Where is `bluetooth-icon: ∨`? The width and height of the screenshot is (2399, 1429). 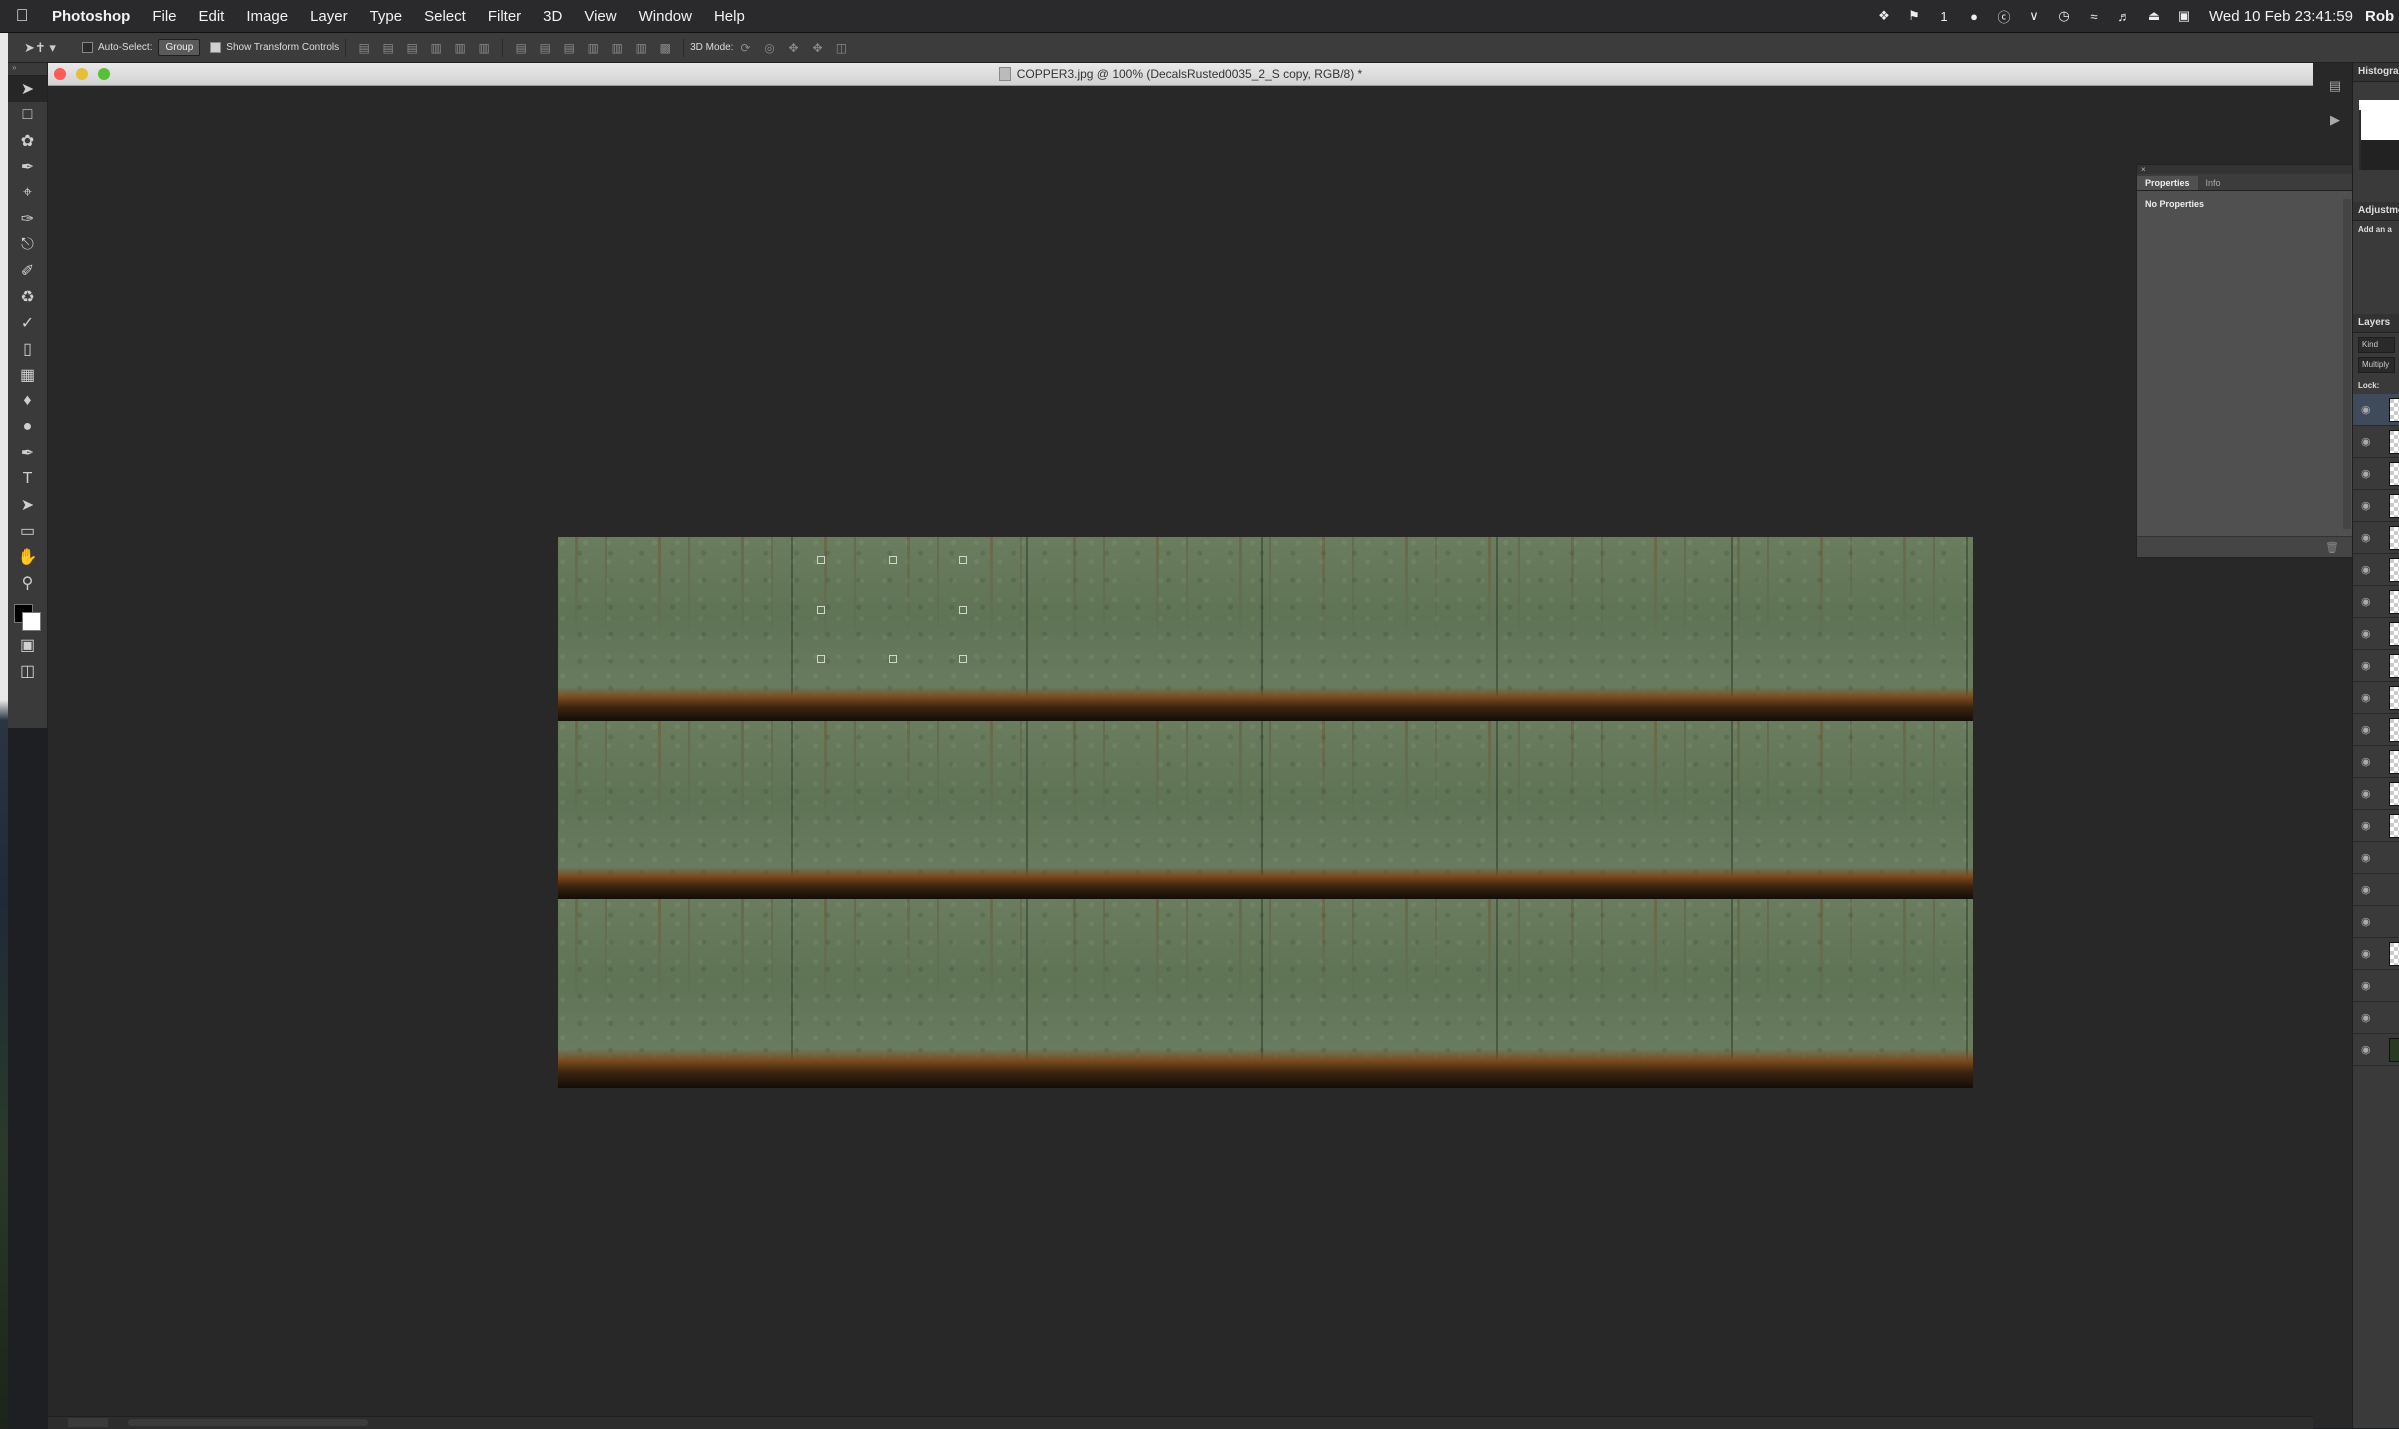 bluetooth-icon: ∨ is located at coordinates (2034, 16).